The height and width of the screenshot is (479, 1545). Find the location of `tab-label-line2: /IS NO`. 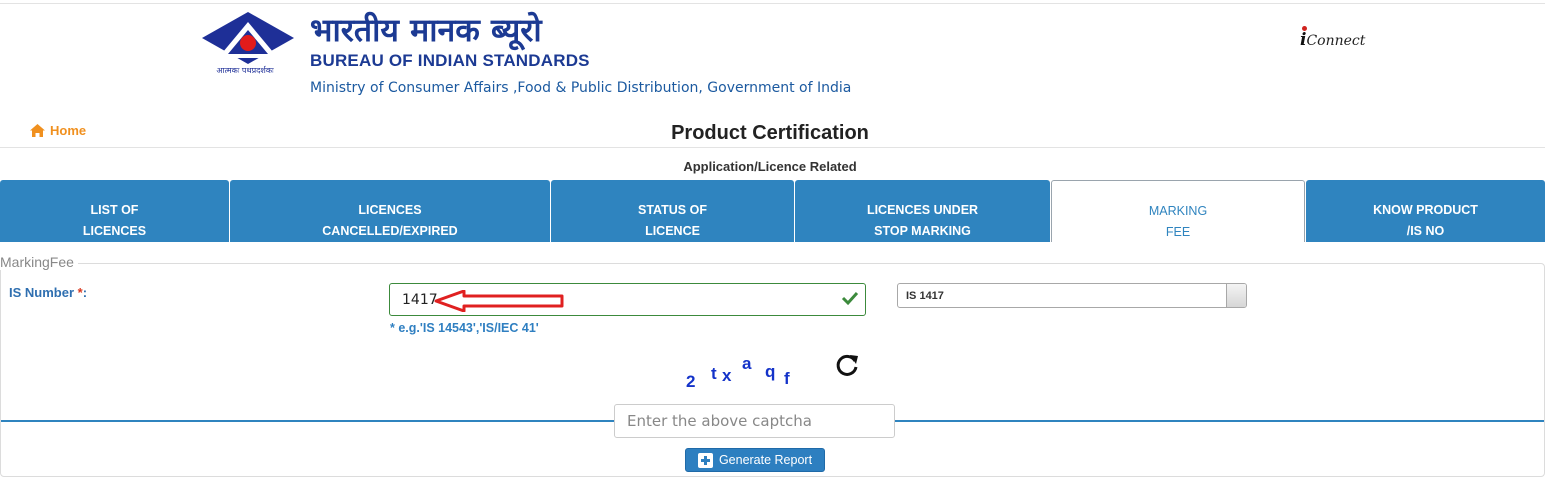

tab-label-line2: /IS NO is located at coordinates (1425, 231).